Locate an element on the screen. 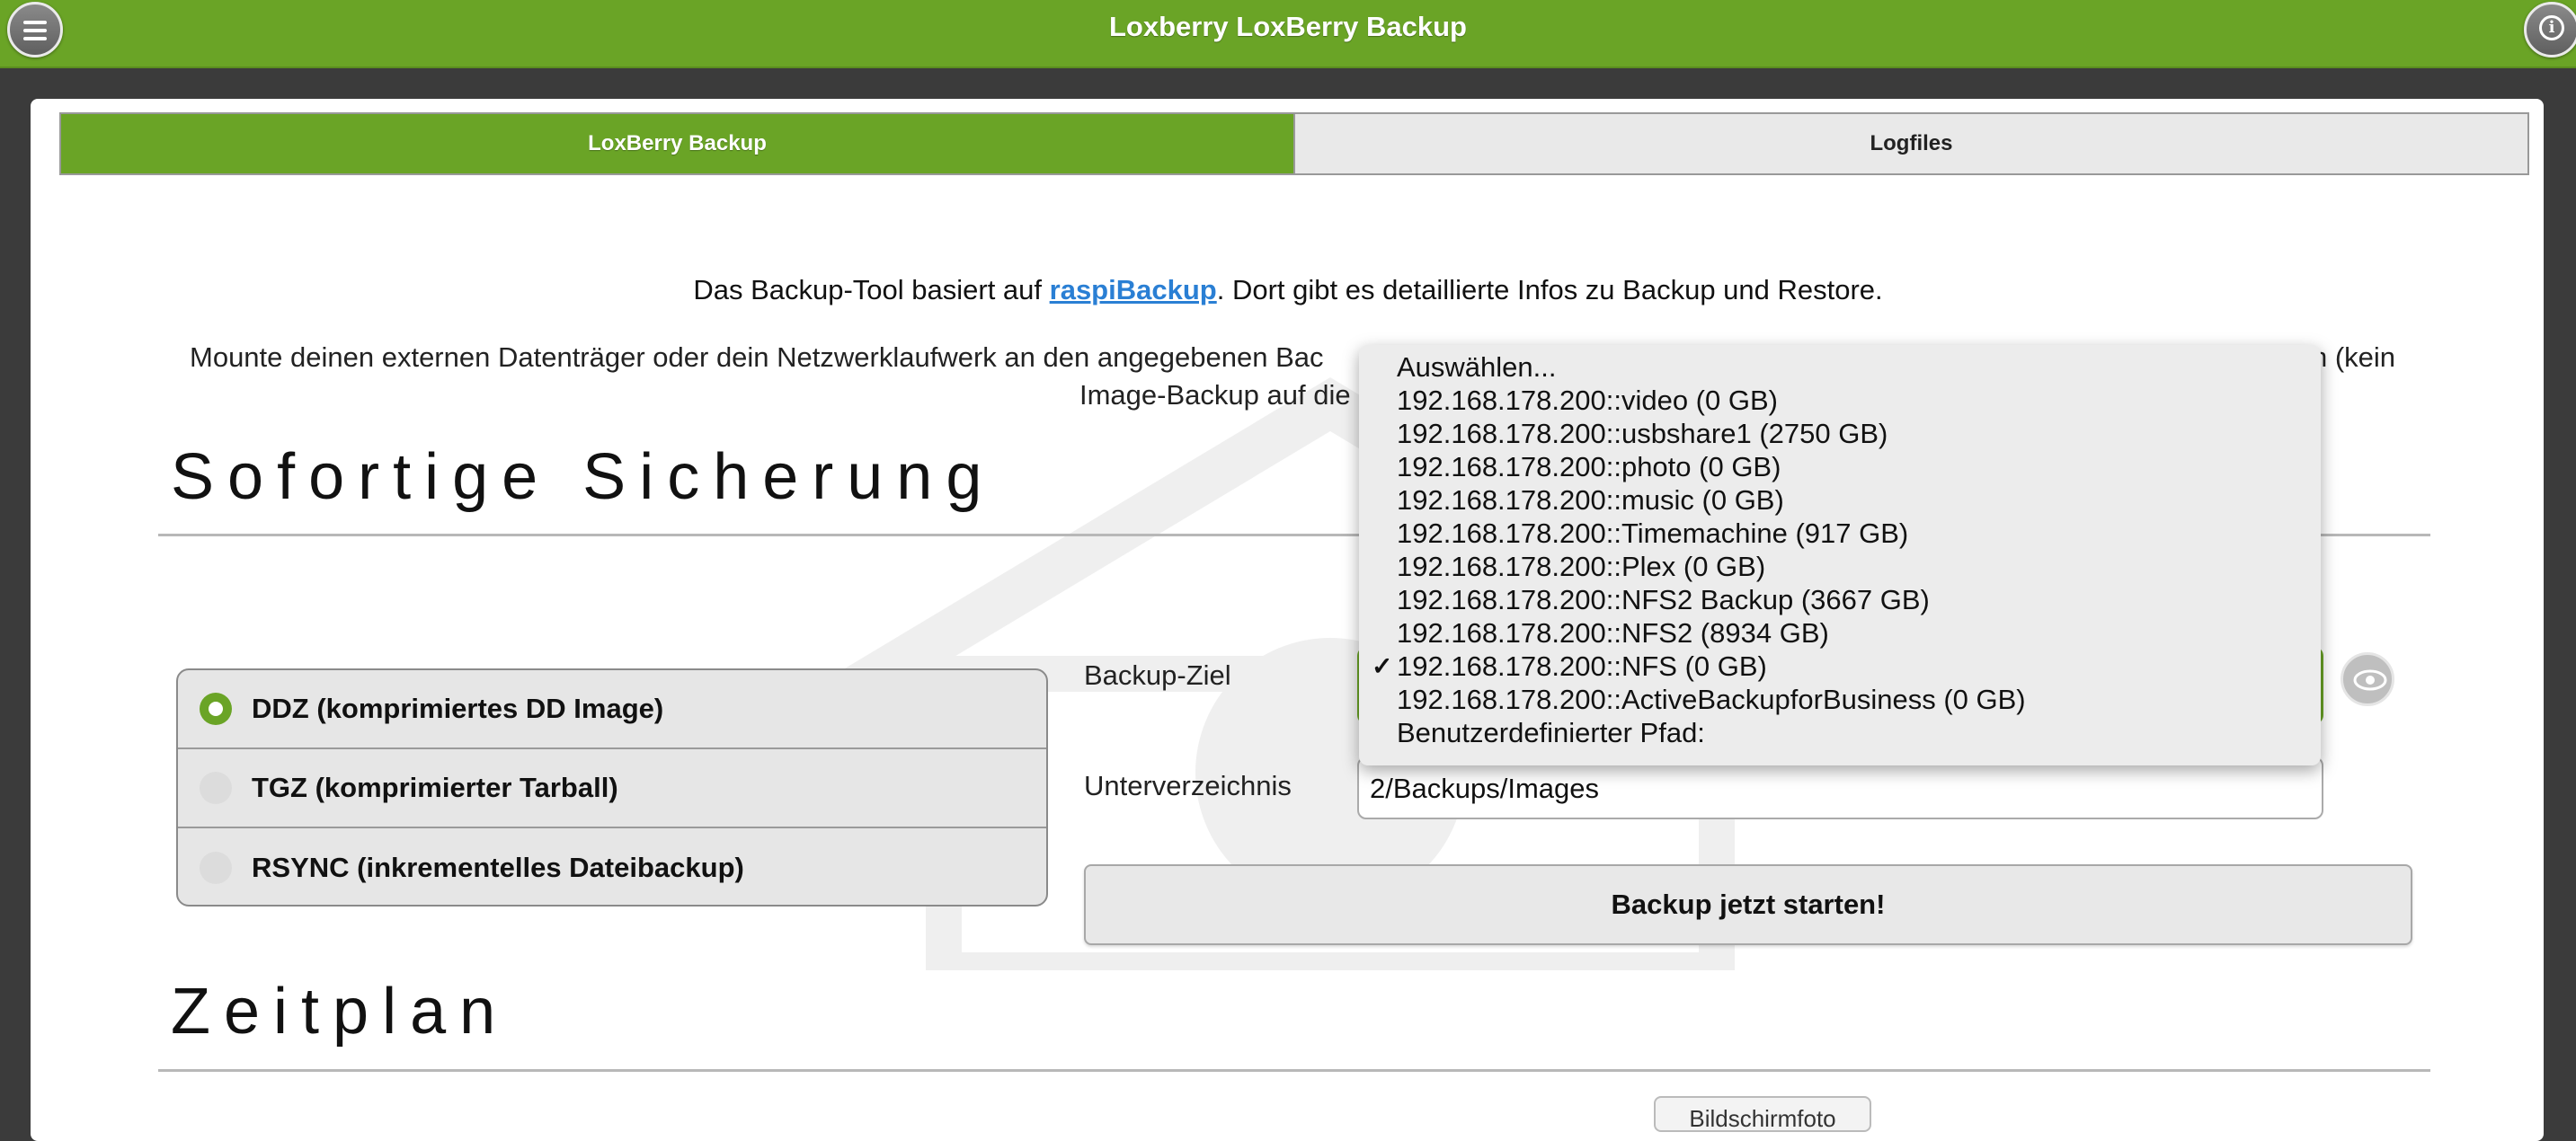  intro-line2-right: n (kein is located at coordinates (2354, 357).